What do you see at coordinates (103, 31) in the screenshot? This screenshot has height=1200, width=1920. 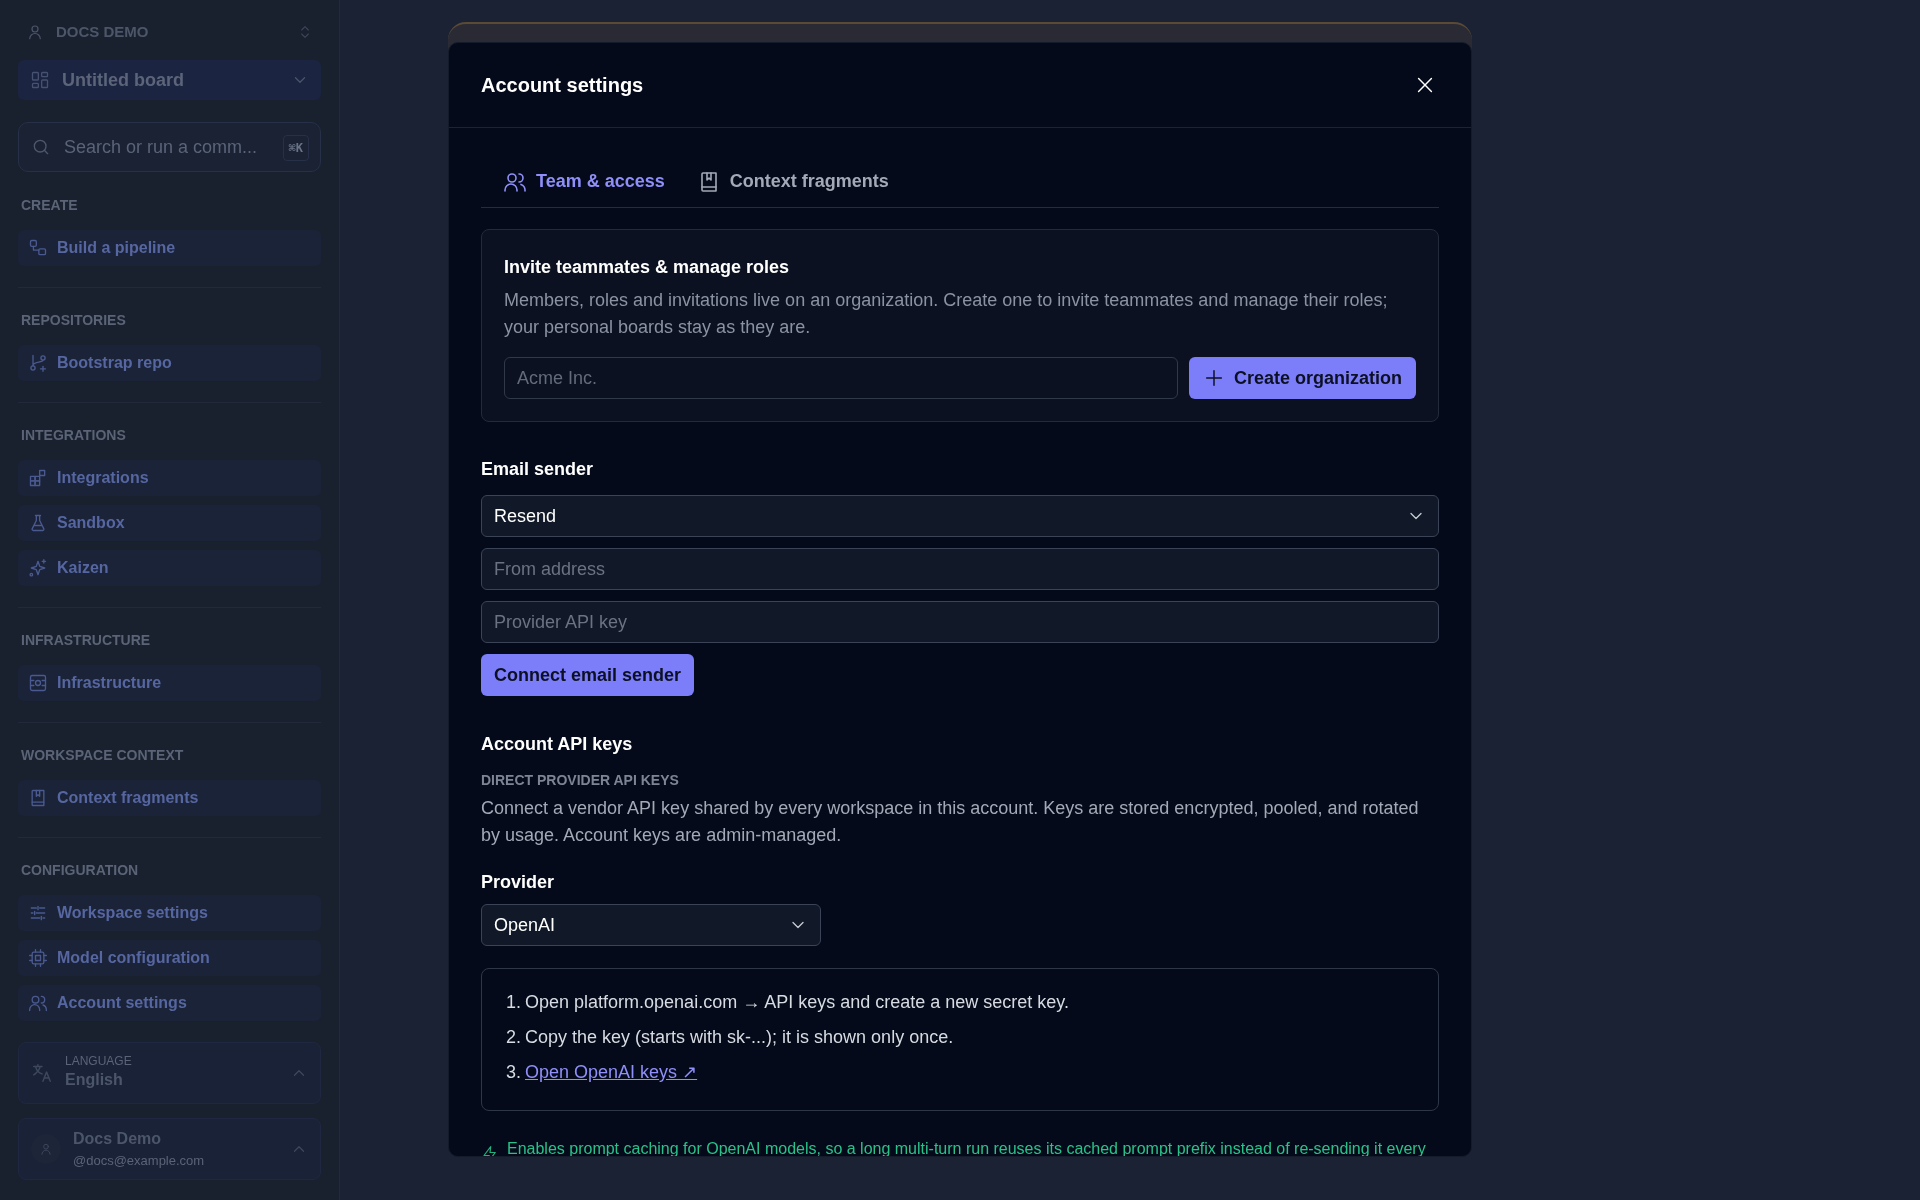 I see `workspace-name: DOCS DEMO` at bounding box center [103, 31].